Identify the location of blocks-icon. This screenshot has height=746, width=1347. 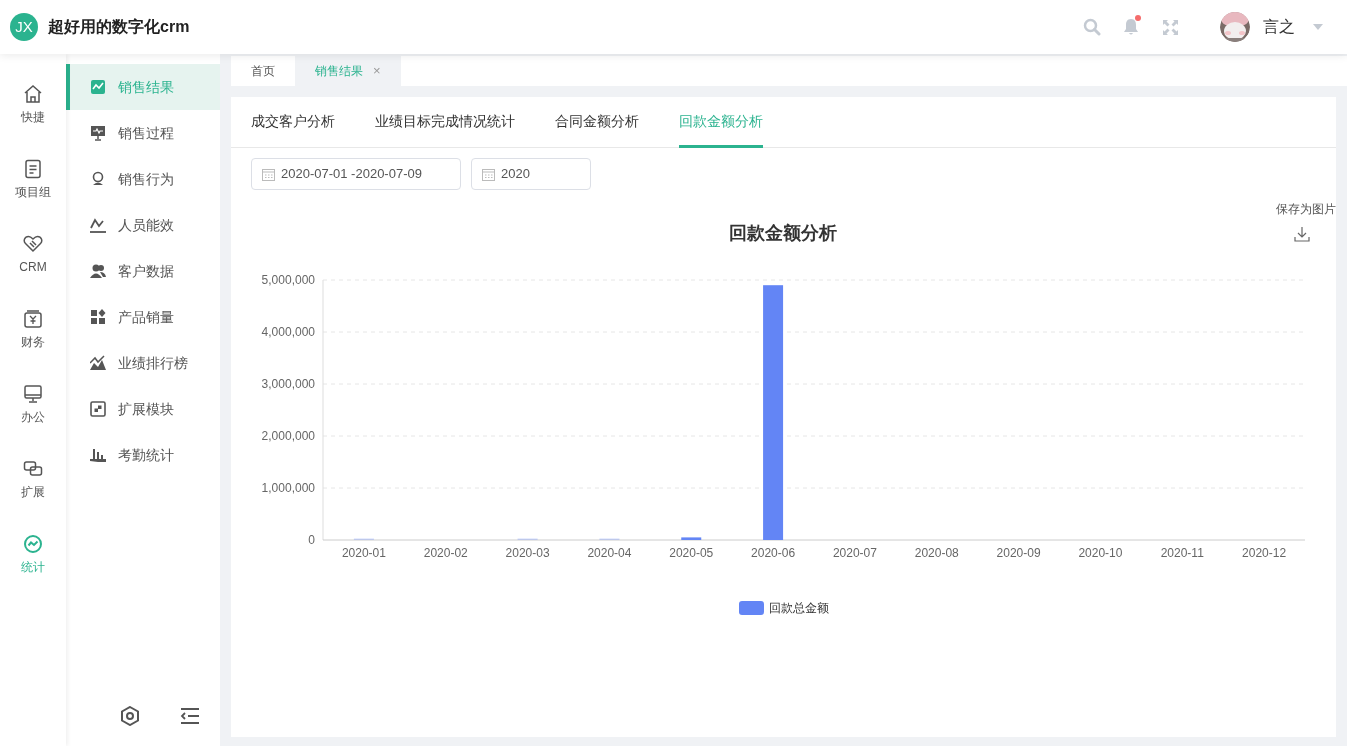
(98, 317).